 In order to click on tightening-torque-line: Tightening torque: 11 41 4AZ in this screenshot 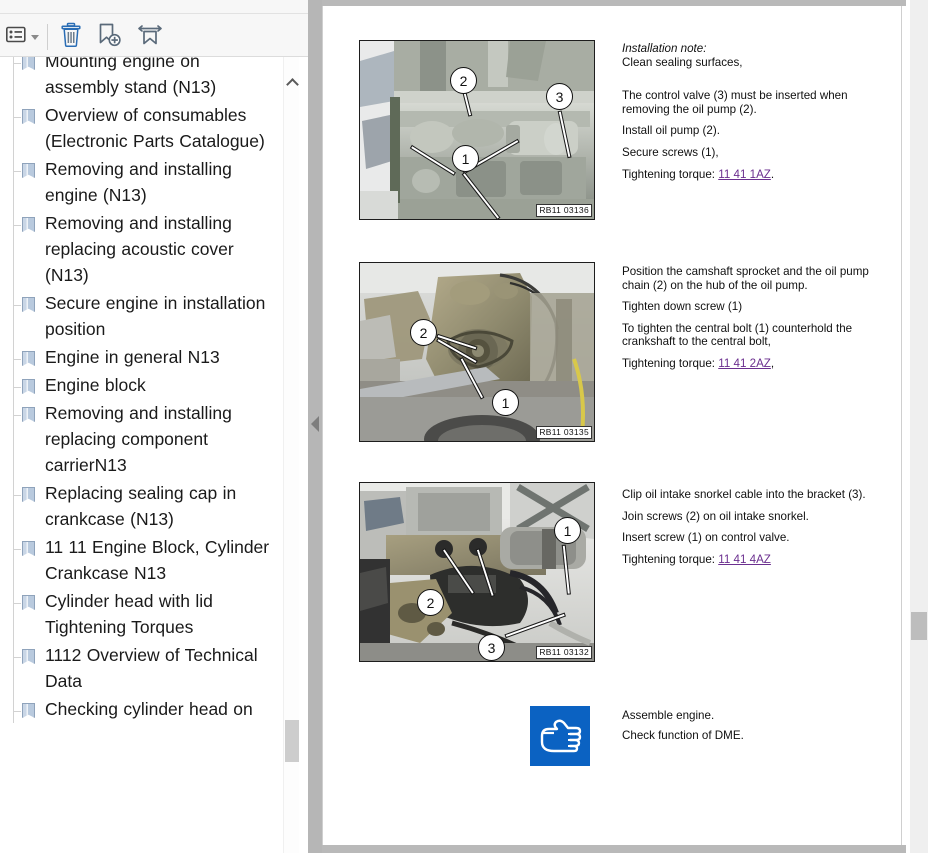, I will do `click(756, 560)`.